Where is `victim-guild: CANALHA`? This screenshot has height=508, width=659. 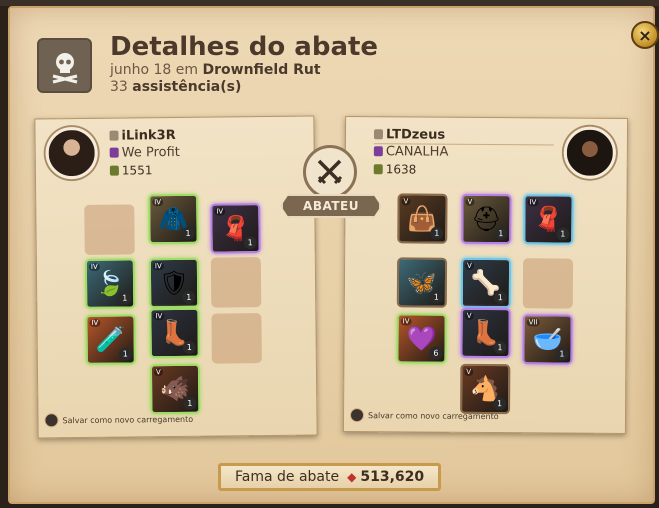
victim-guild: CANALHA is located at coordinates (410, 152).